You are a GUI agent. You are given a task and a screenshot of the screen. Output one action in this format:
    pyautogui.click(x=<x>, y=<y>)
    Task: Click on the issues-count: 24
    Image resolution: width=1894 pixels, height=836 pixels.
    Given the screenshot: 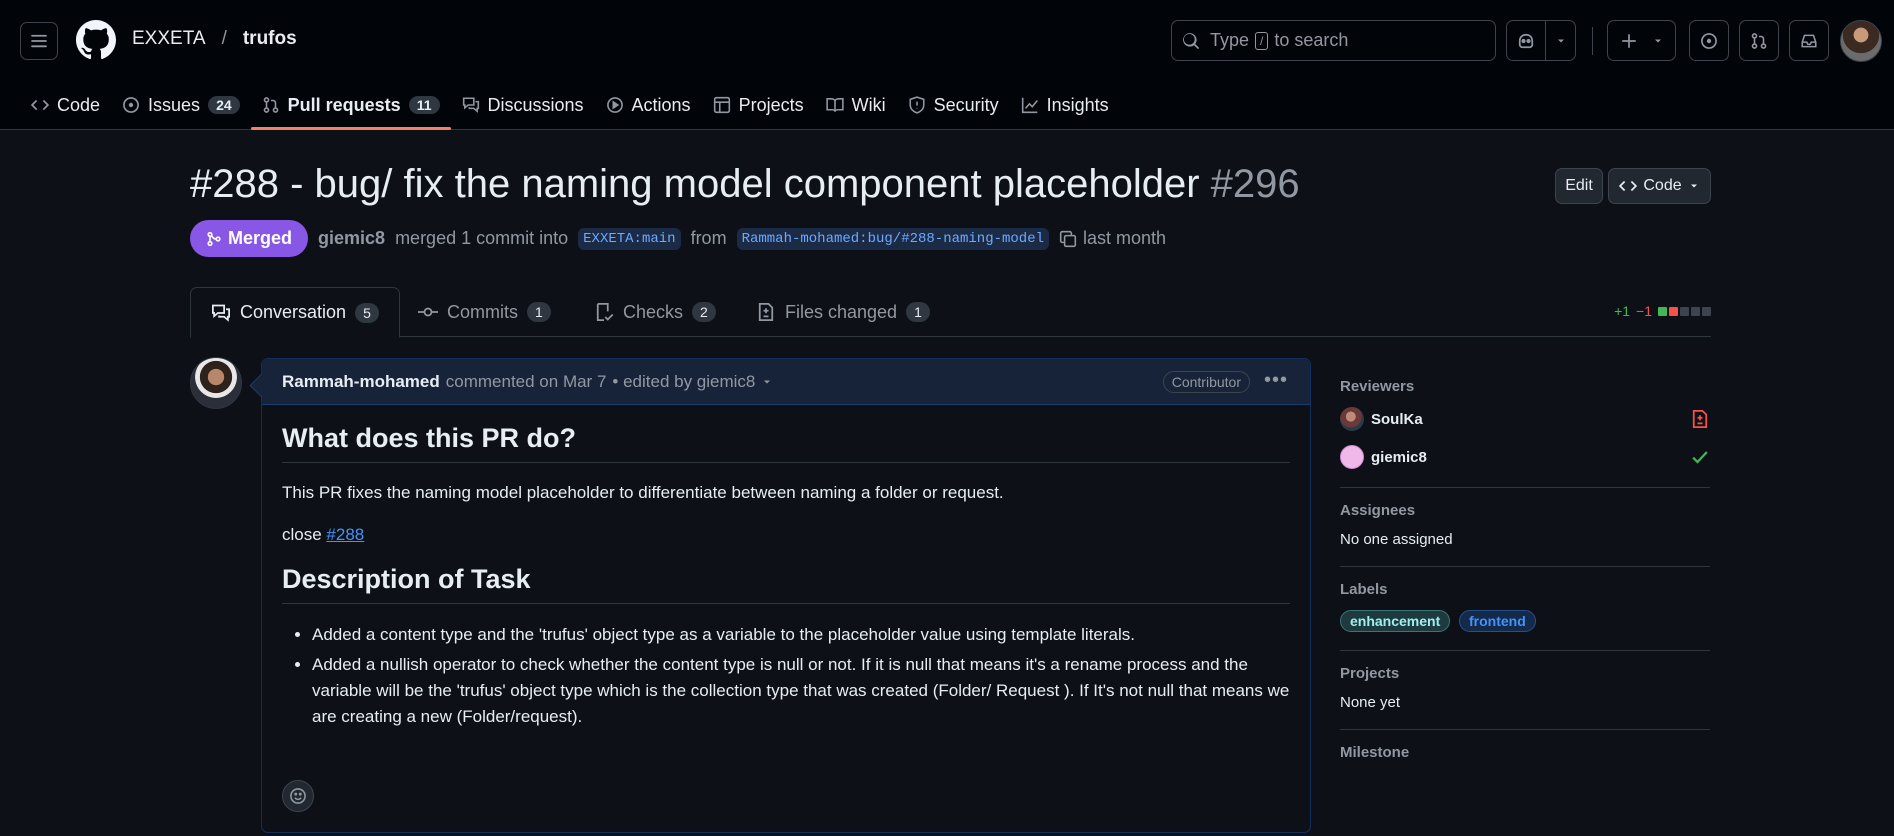 What is the action you would take?
    pyautogui.click(x=224, y=105)
    